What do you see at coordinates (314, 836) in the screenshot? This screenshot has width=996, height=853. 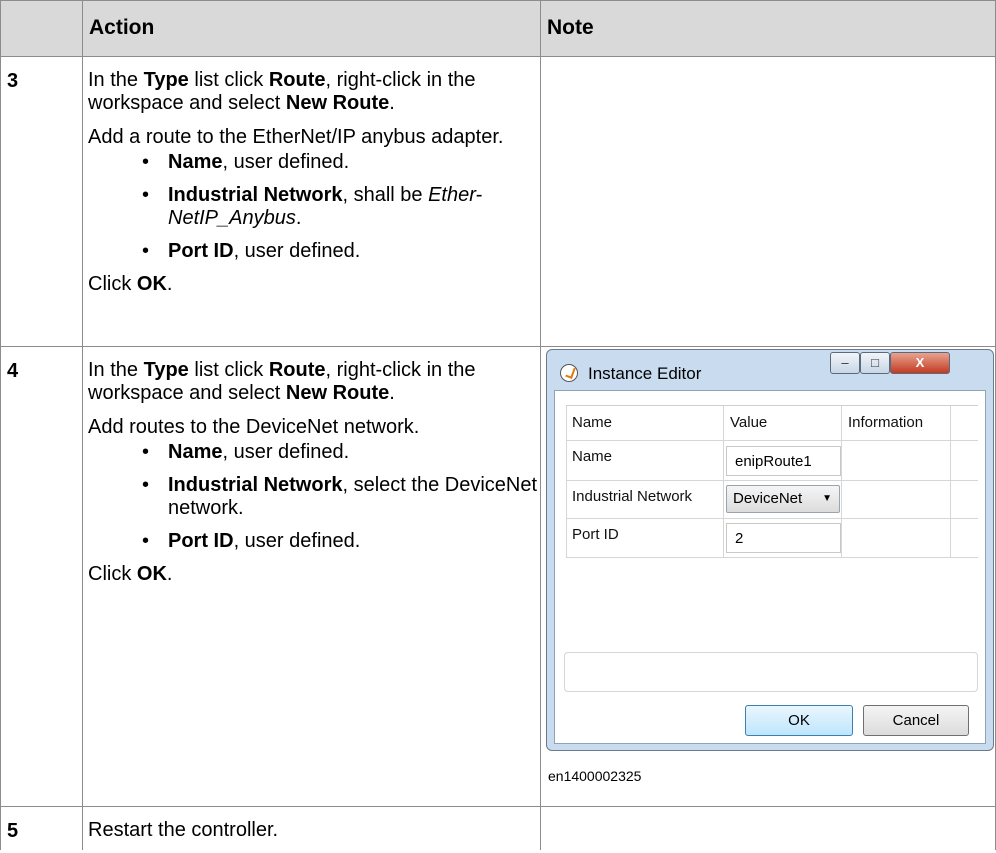 I see `step-action: Restart the controller.` at bounding box center [314, 836].